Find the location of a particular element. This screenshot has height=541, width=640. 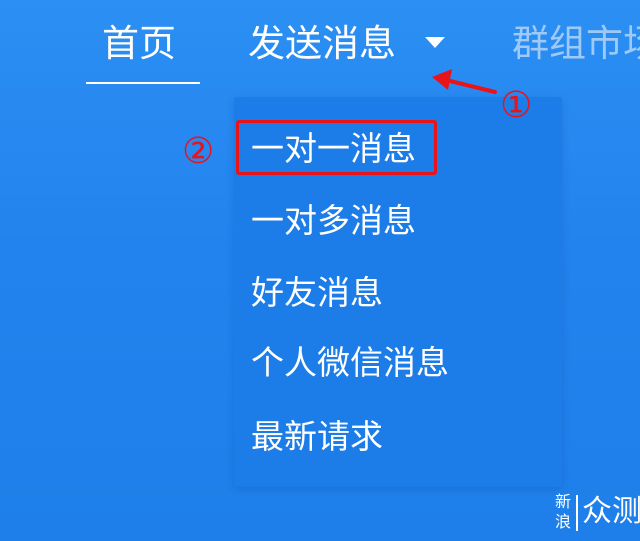

watermark-vertical-text: 新 浪 is located at coordinates (563, 512).